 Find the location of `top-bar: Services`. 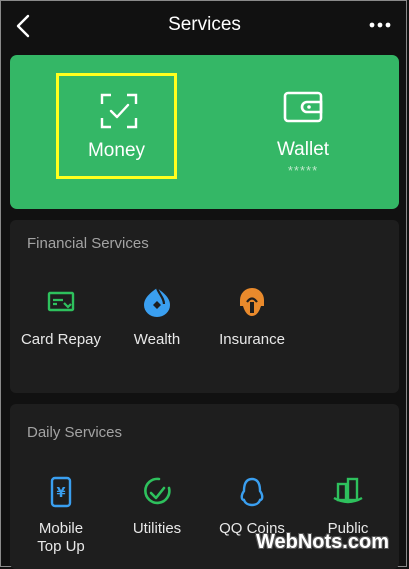

top-bar: Services is located at coordinates (204, 26).